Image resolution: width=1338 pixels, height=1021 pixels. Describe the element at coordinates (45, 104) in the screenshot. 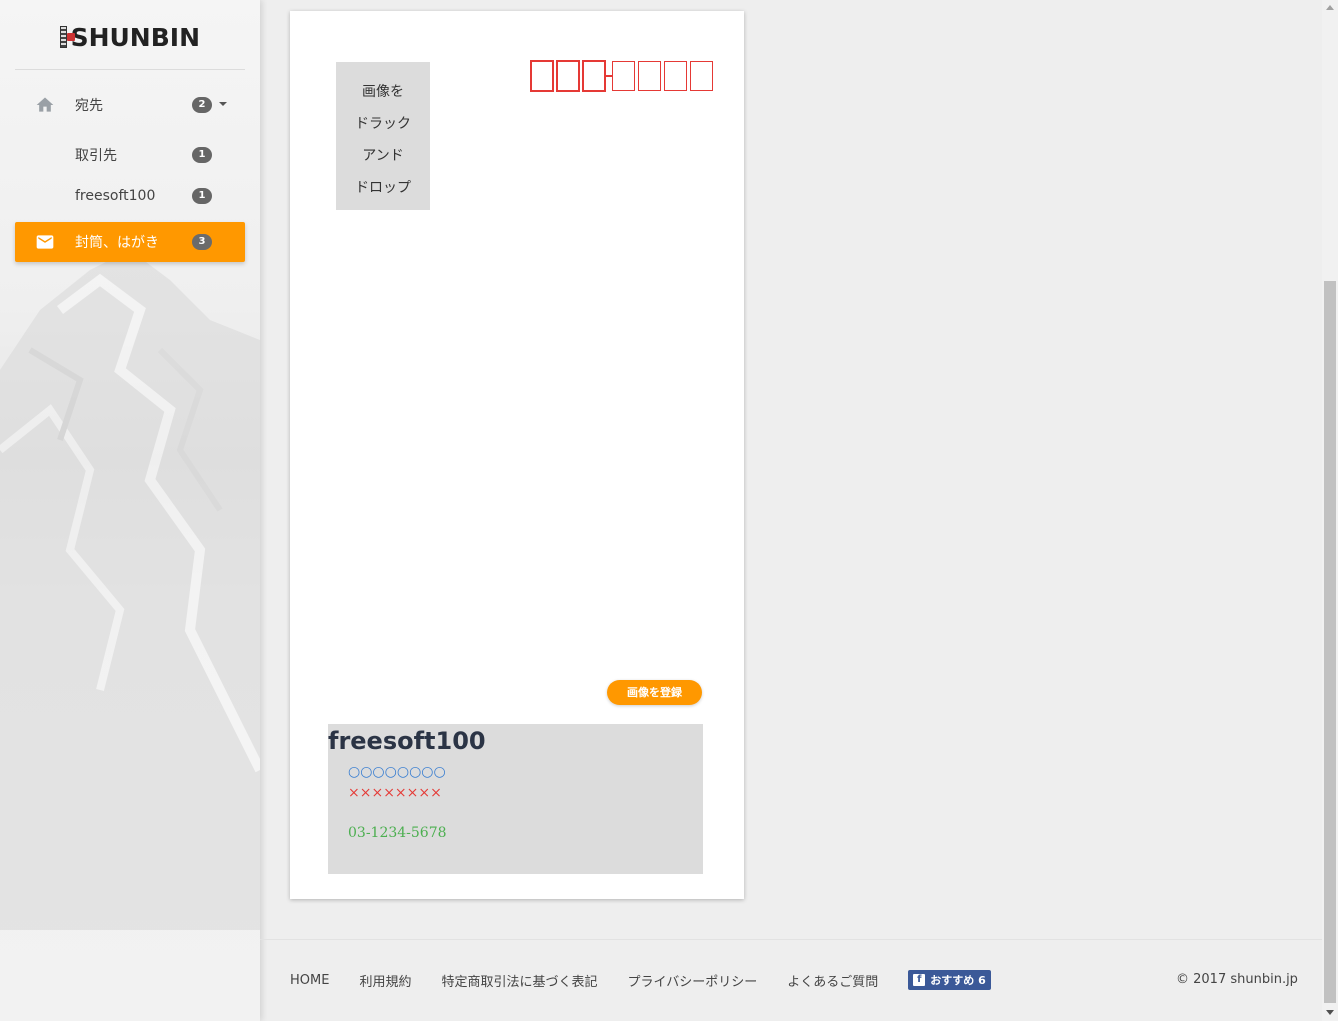

I see `home-icon` at that location.